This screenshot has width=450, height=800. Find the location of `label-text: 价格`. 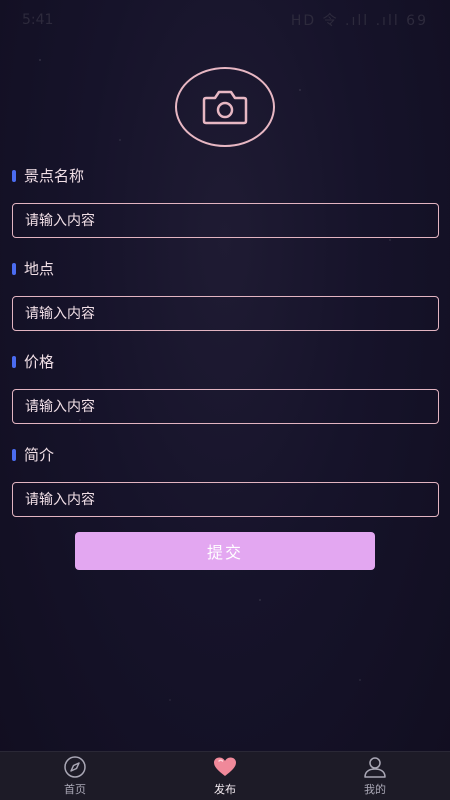

label-text: 价格 is located at coordinates (39, 362).